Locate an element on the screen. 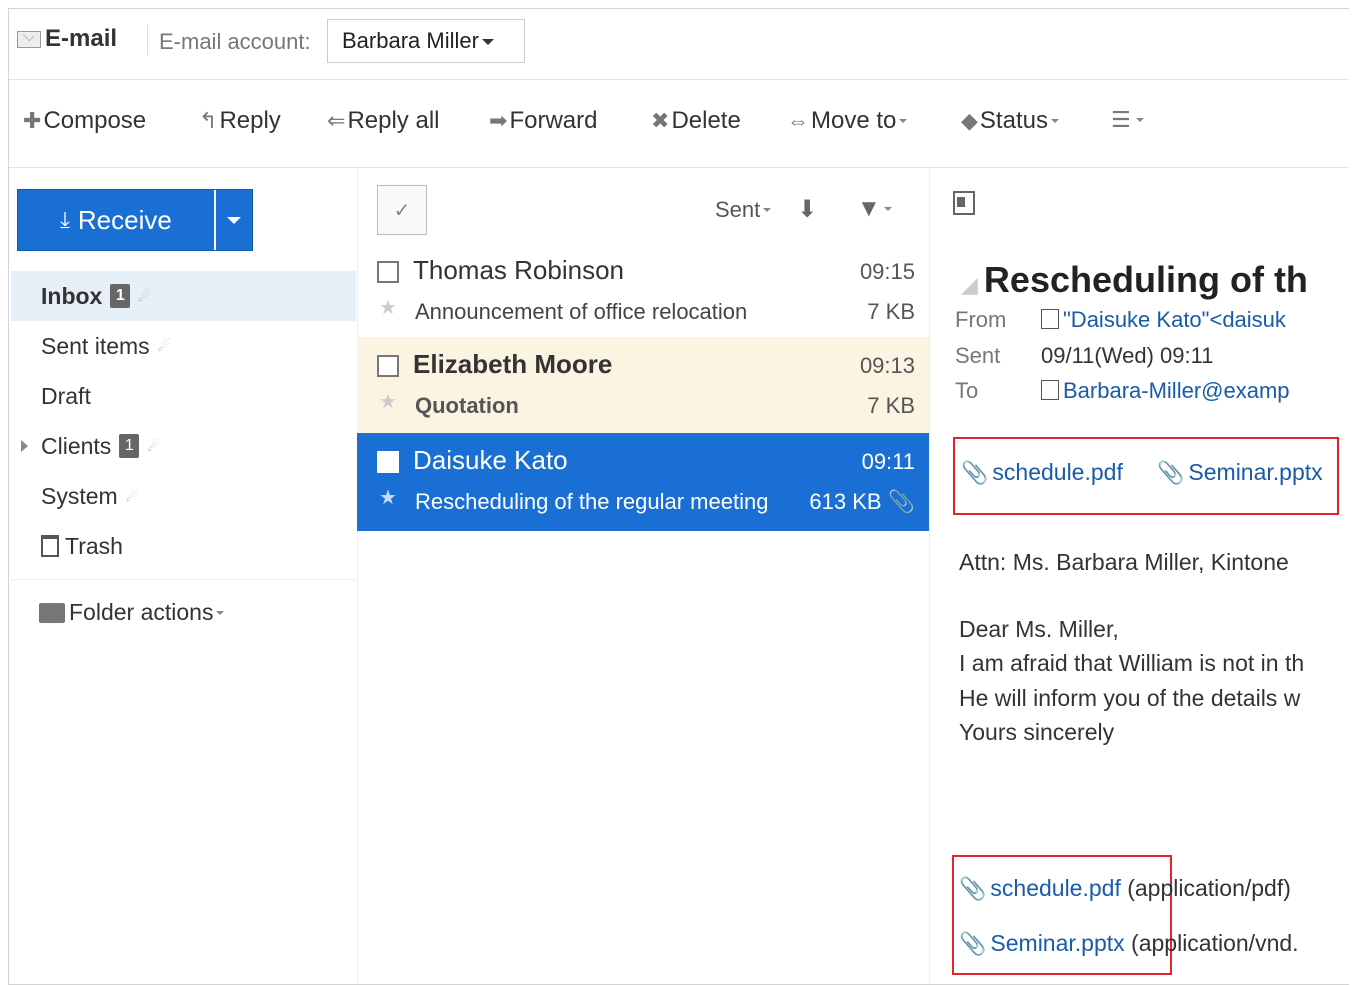  sidebar-item-inbox: Inbox 1 ☄ is located at coordinates (183, 296).